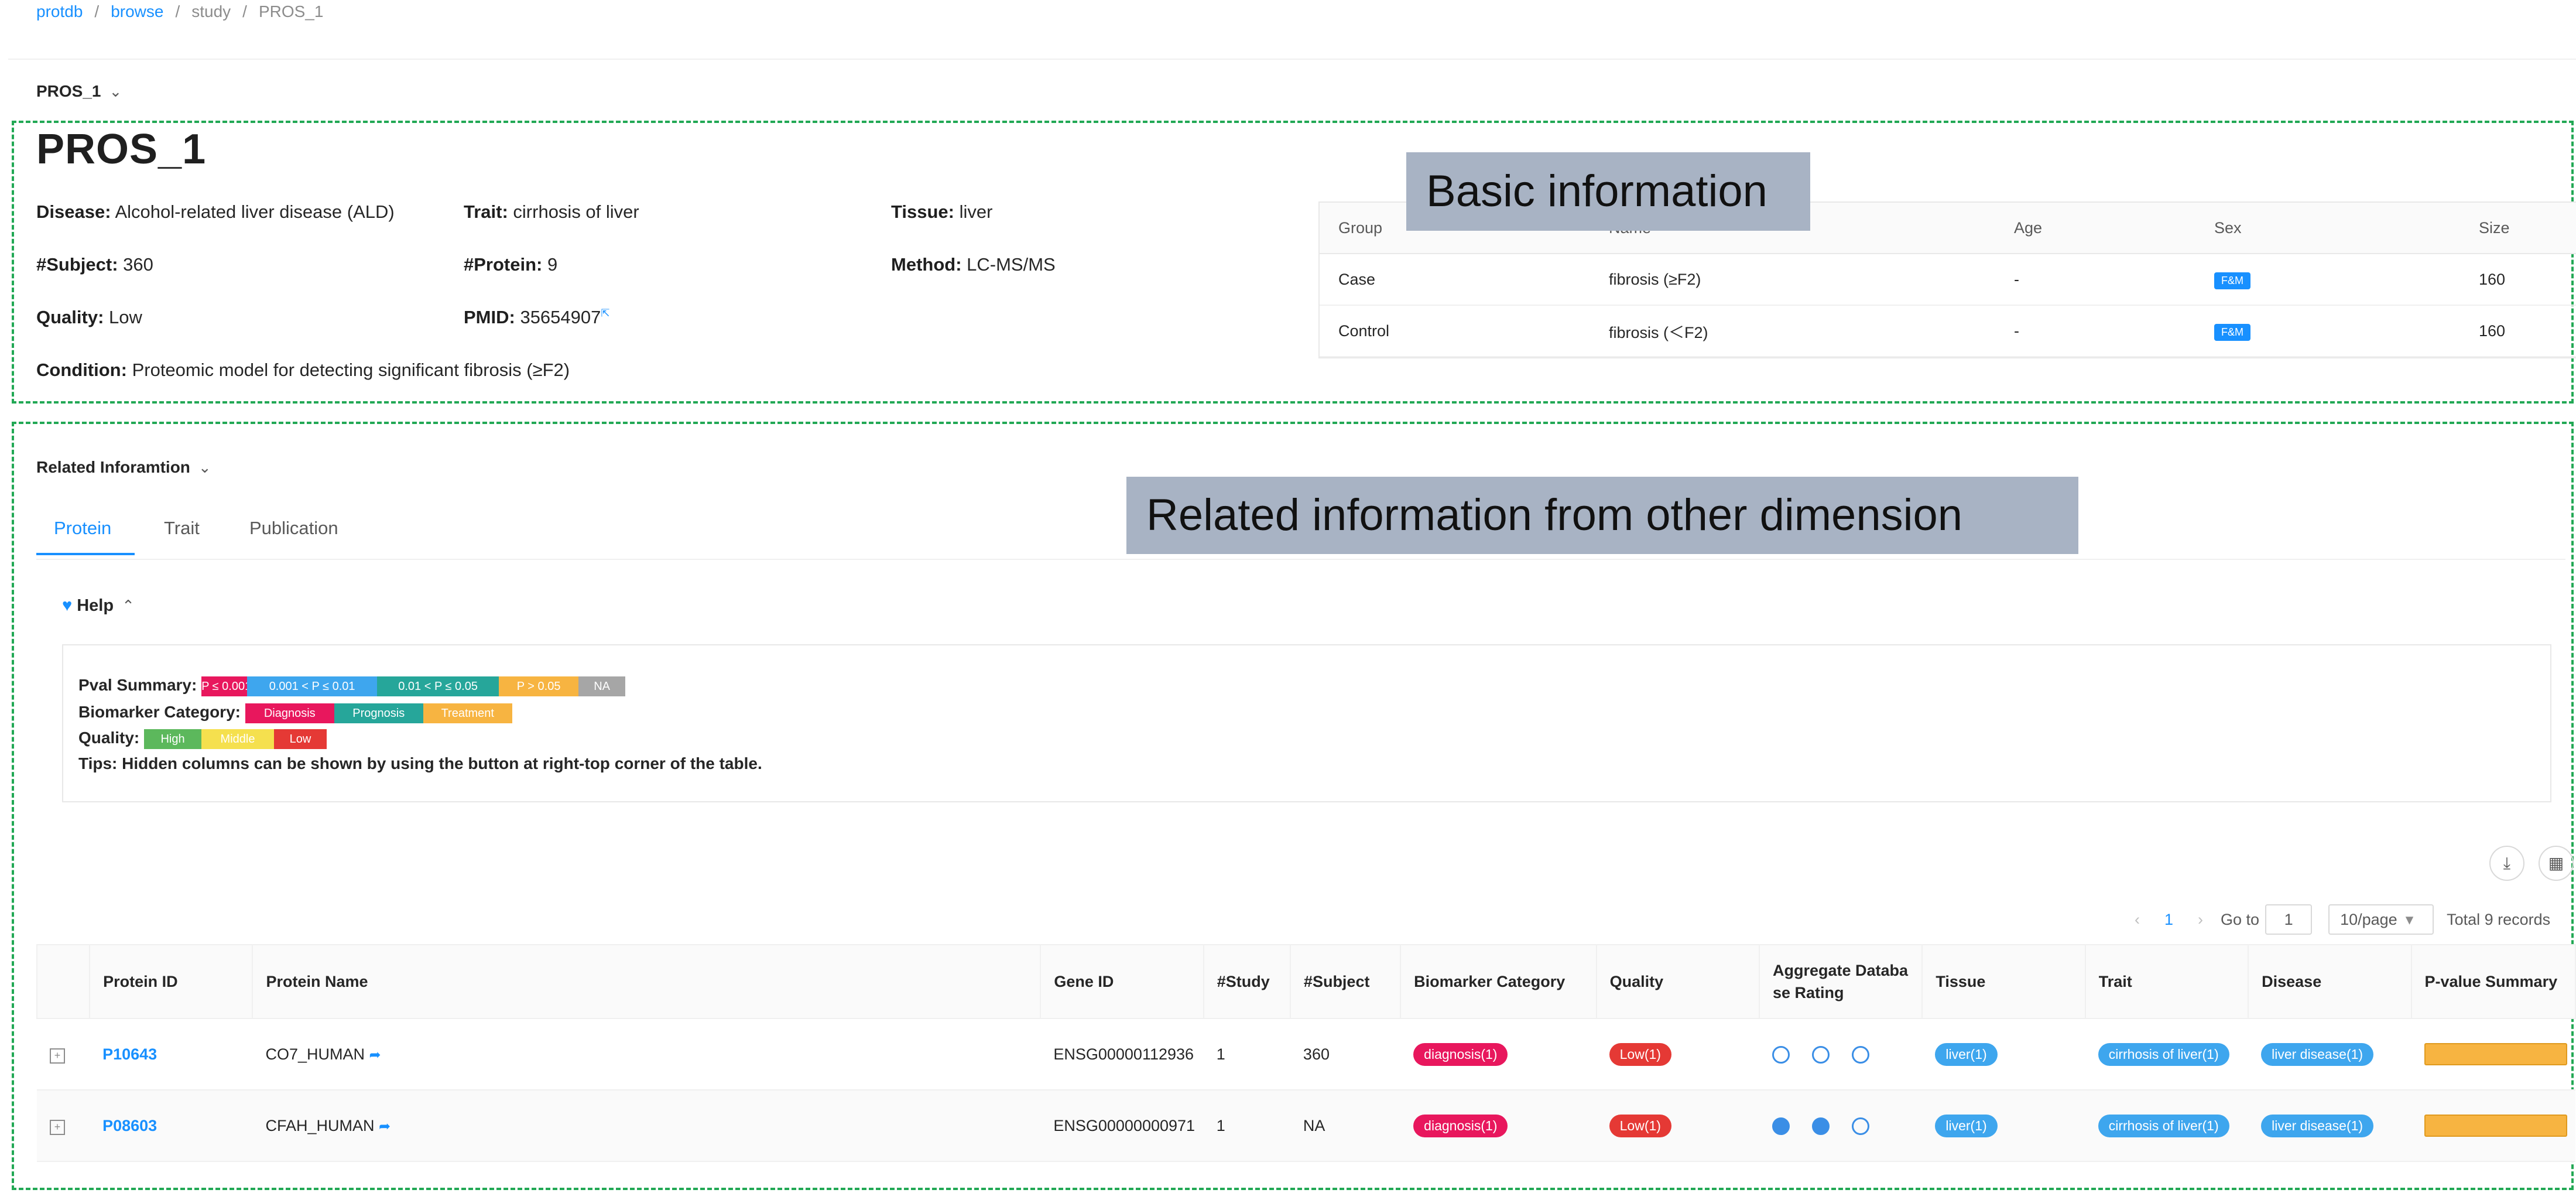  I want to click on heart-icon: ♥, so click(67, 605).